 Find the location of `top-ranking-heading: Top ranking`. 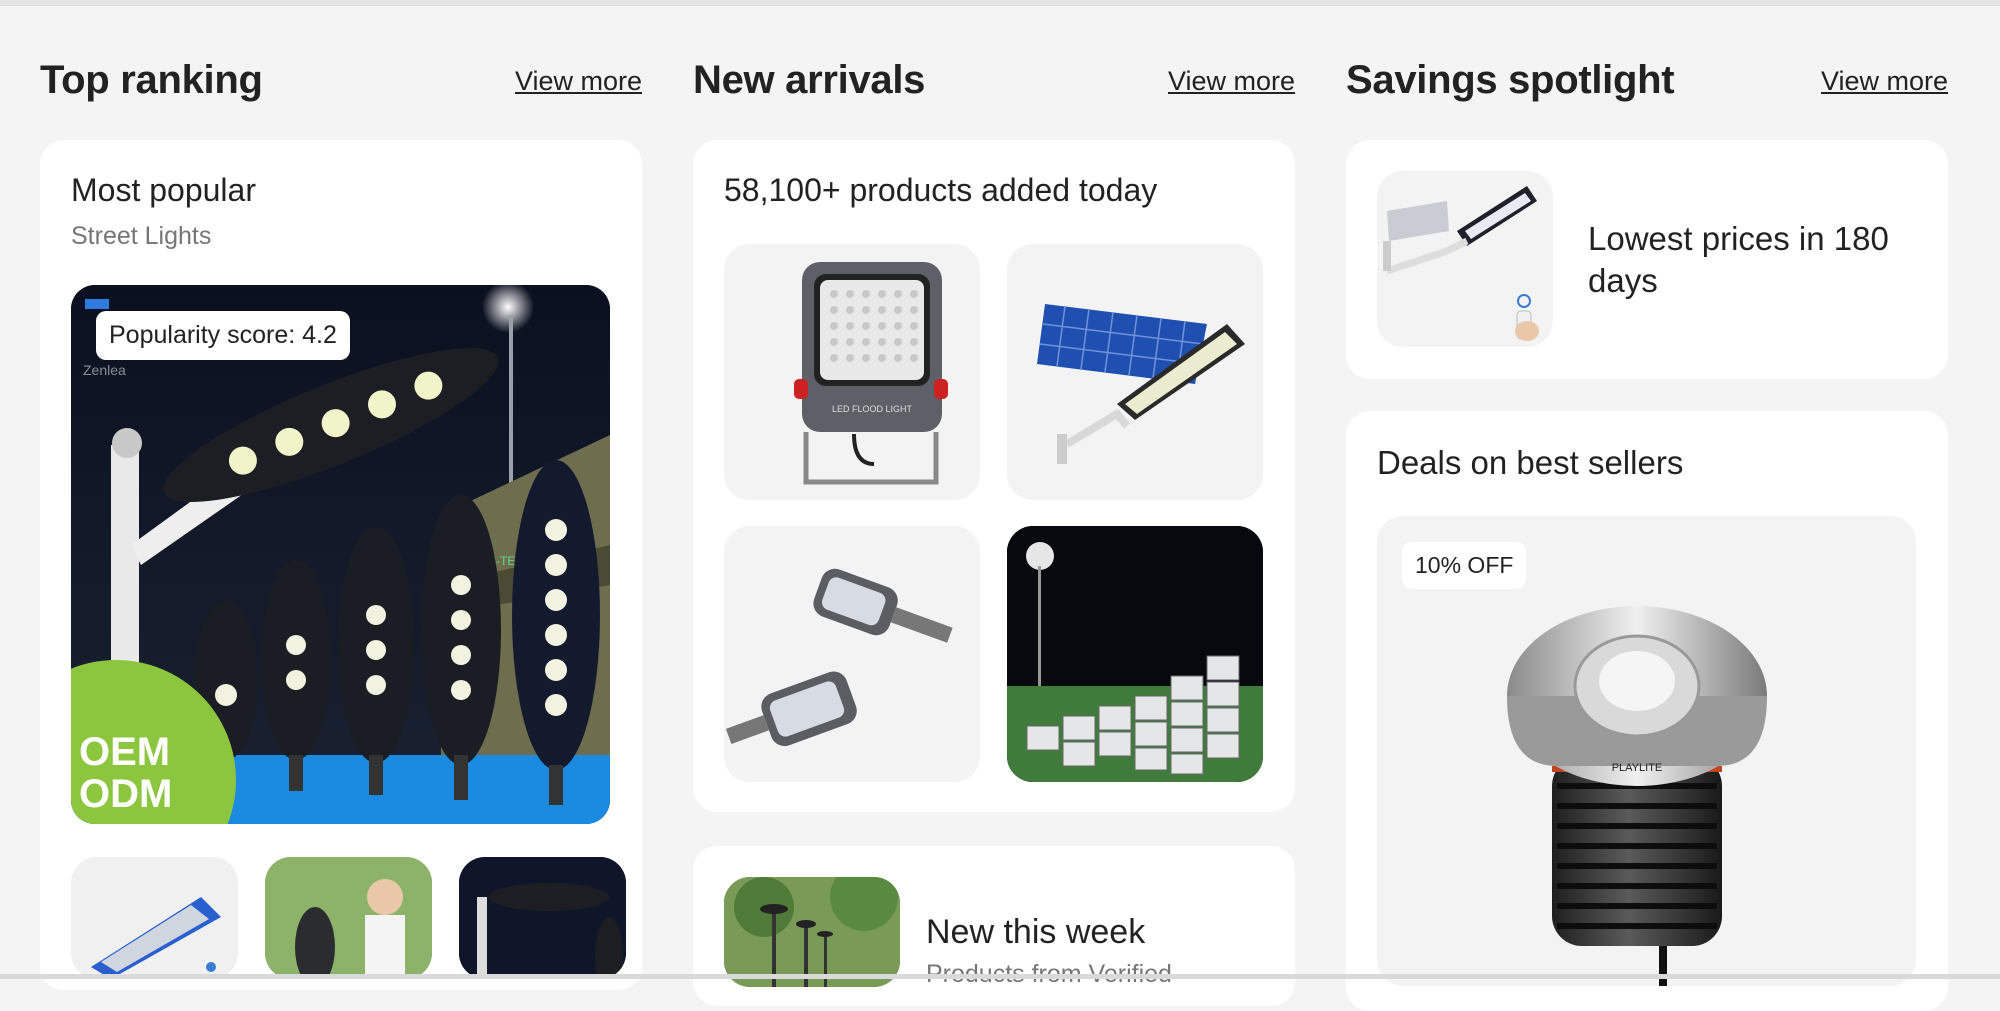

top-ranking-heading: Top ranking is located at coordinates (151, 80).